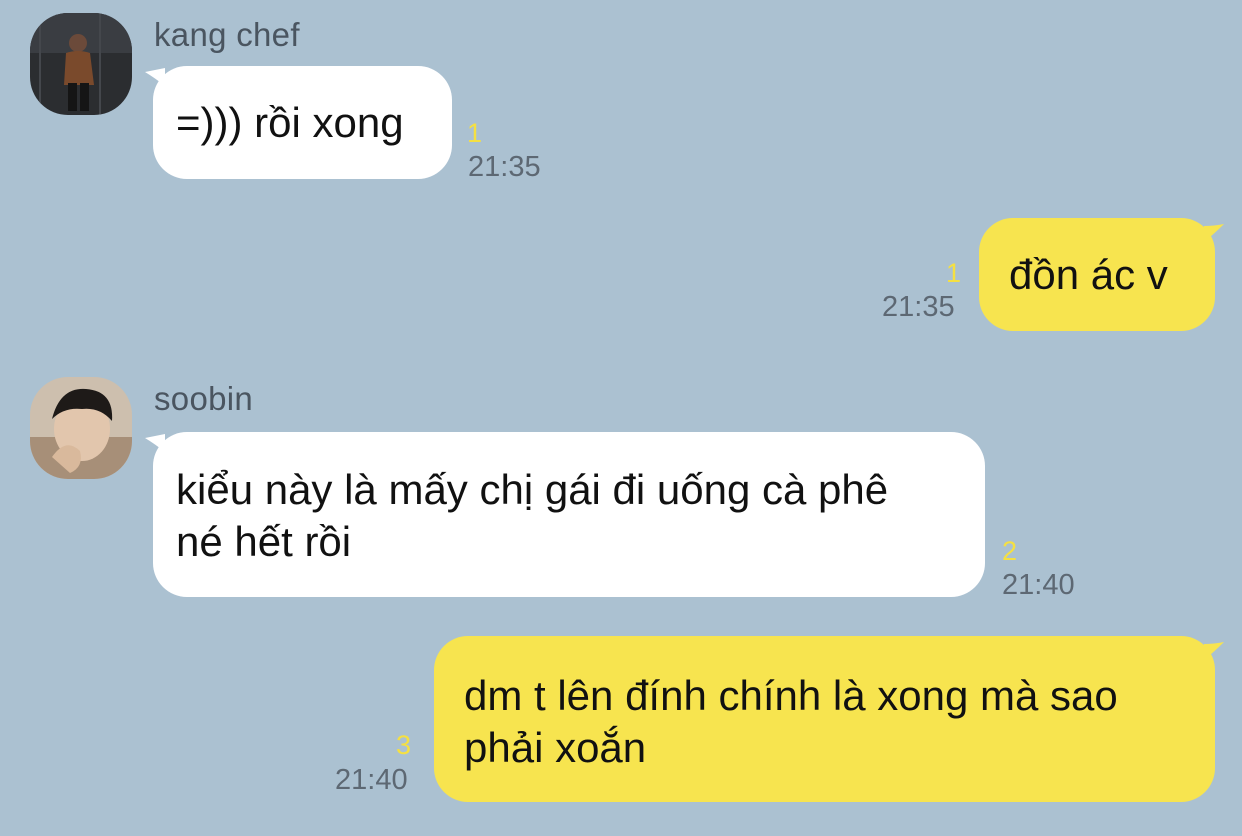 This screenshot has height=836, width=1242. What do you see at coordinates (264, 541) in the screenshot?
I see `message-text-line: né hết rồi` at bounding box center [264, 541].